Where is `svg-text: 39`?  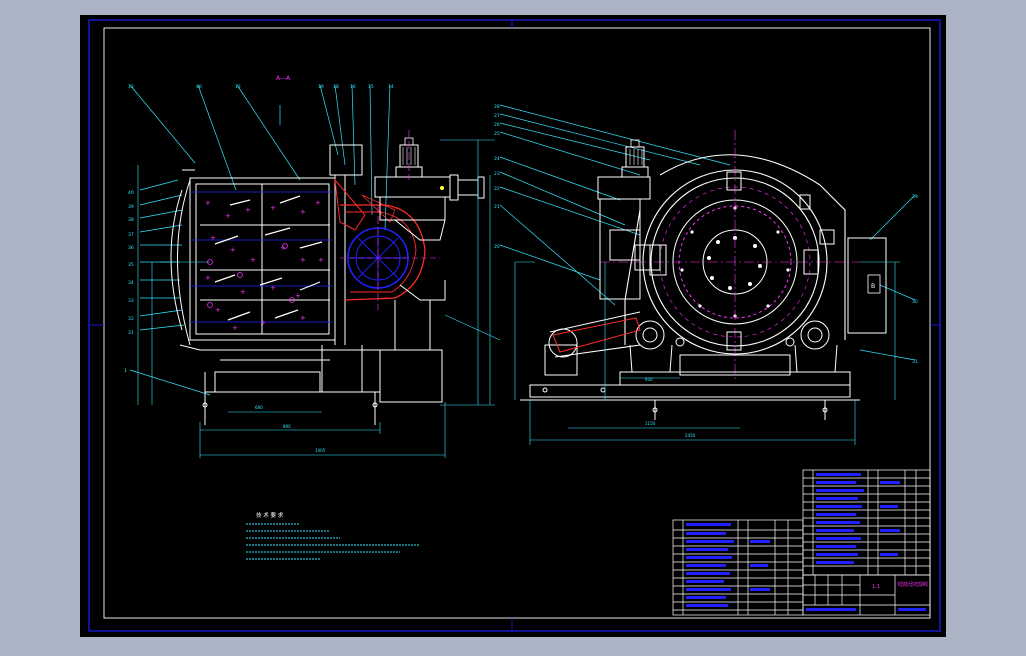 svg-text: 39 is located at coordinates (131, 207).